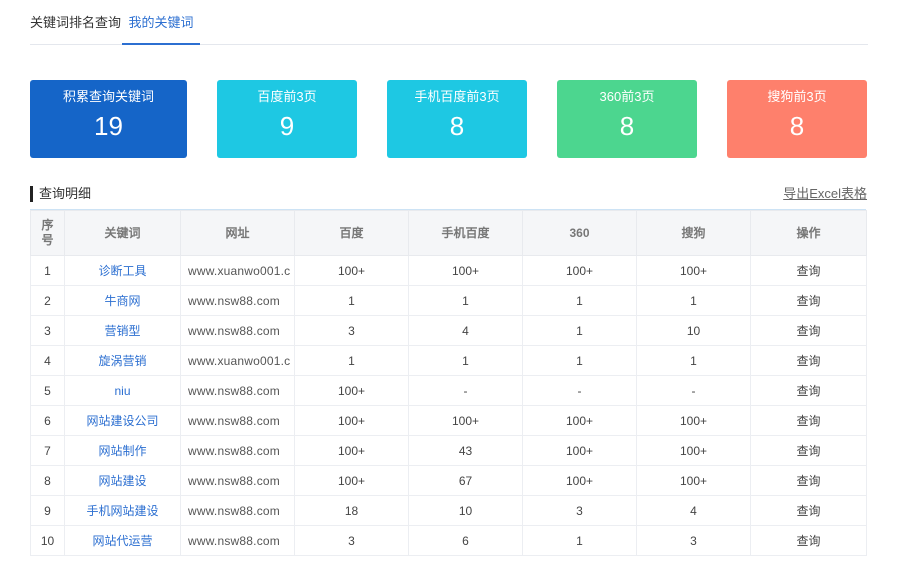  Describe the element at coordinates (693, 390) in the screenshot. I see `sogou-rank: -` at that location.